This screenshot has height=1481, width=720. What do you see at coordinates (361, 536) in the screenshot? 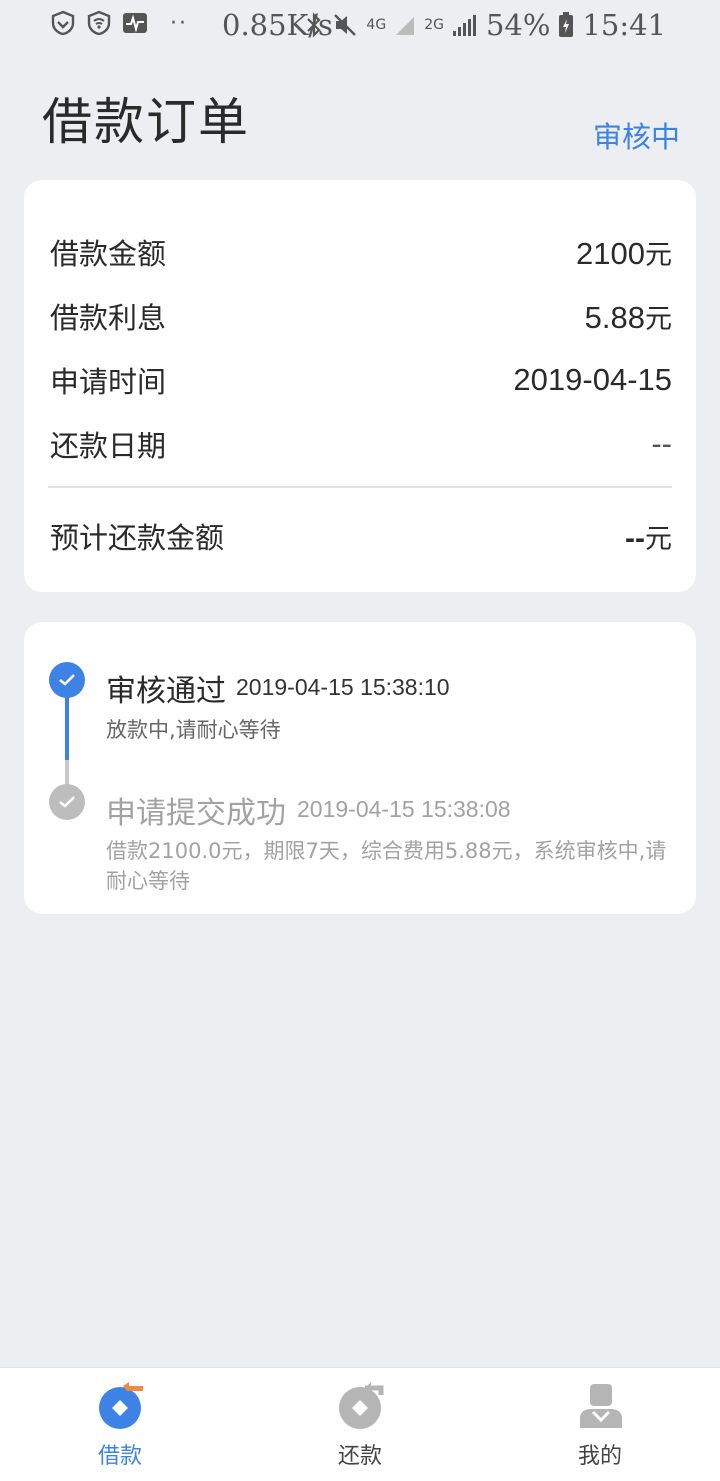
I see `expected-repay-row: 预计还款金额 --元` at bounding box center [361, 536].